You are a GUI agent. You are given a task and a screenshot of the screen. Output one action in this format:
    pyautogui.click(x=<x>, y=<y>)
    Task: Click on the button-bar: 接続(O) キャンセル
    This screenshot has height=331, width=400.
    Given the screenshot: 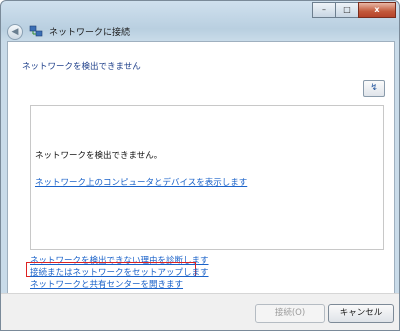 What is the action you would take?
    pyautogui.click(x=200, y=311)
    